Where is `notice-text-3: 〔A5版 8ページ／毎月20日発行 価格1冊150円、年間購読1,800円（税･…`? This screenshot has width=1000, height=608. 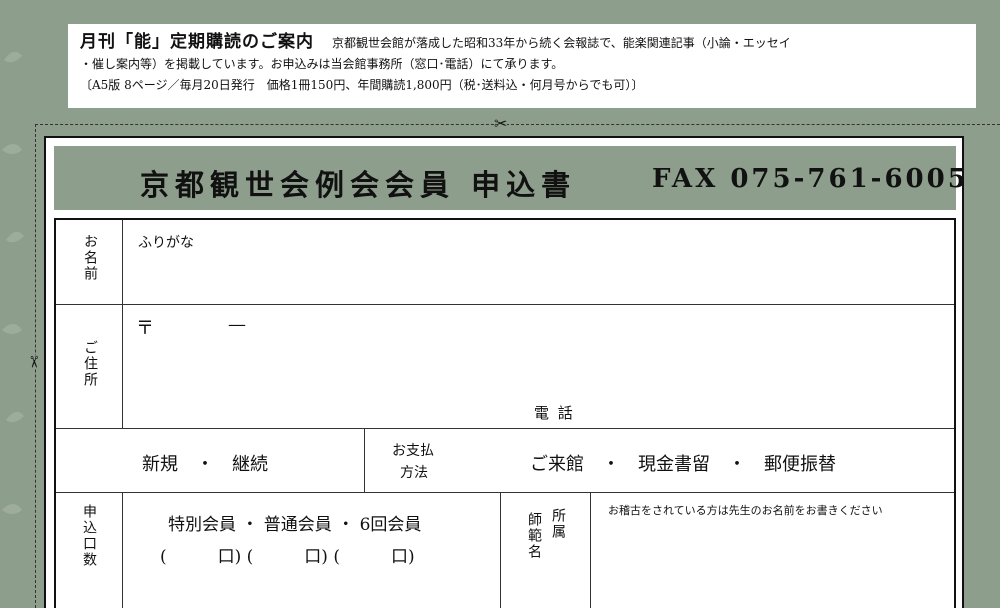
notice-text-3: 〔A5版 8ページ／毎月20日発行 価格1冊150円、年間購読1,800円（税･… is located at coordinates (362, 85).